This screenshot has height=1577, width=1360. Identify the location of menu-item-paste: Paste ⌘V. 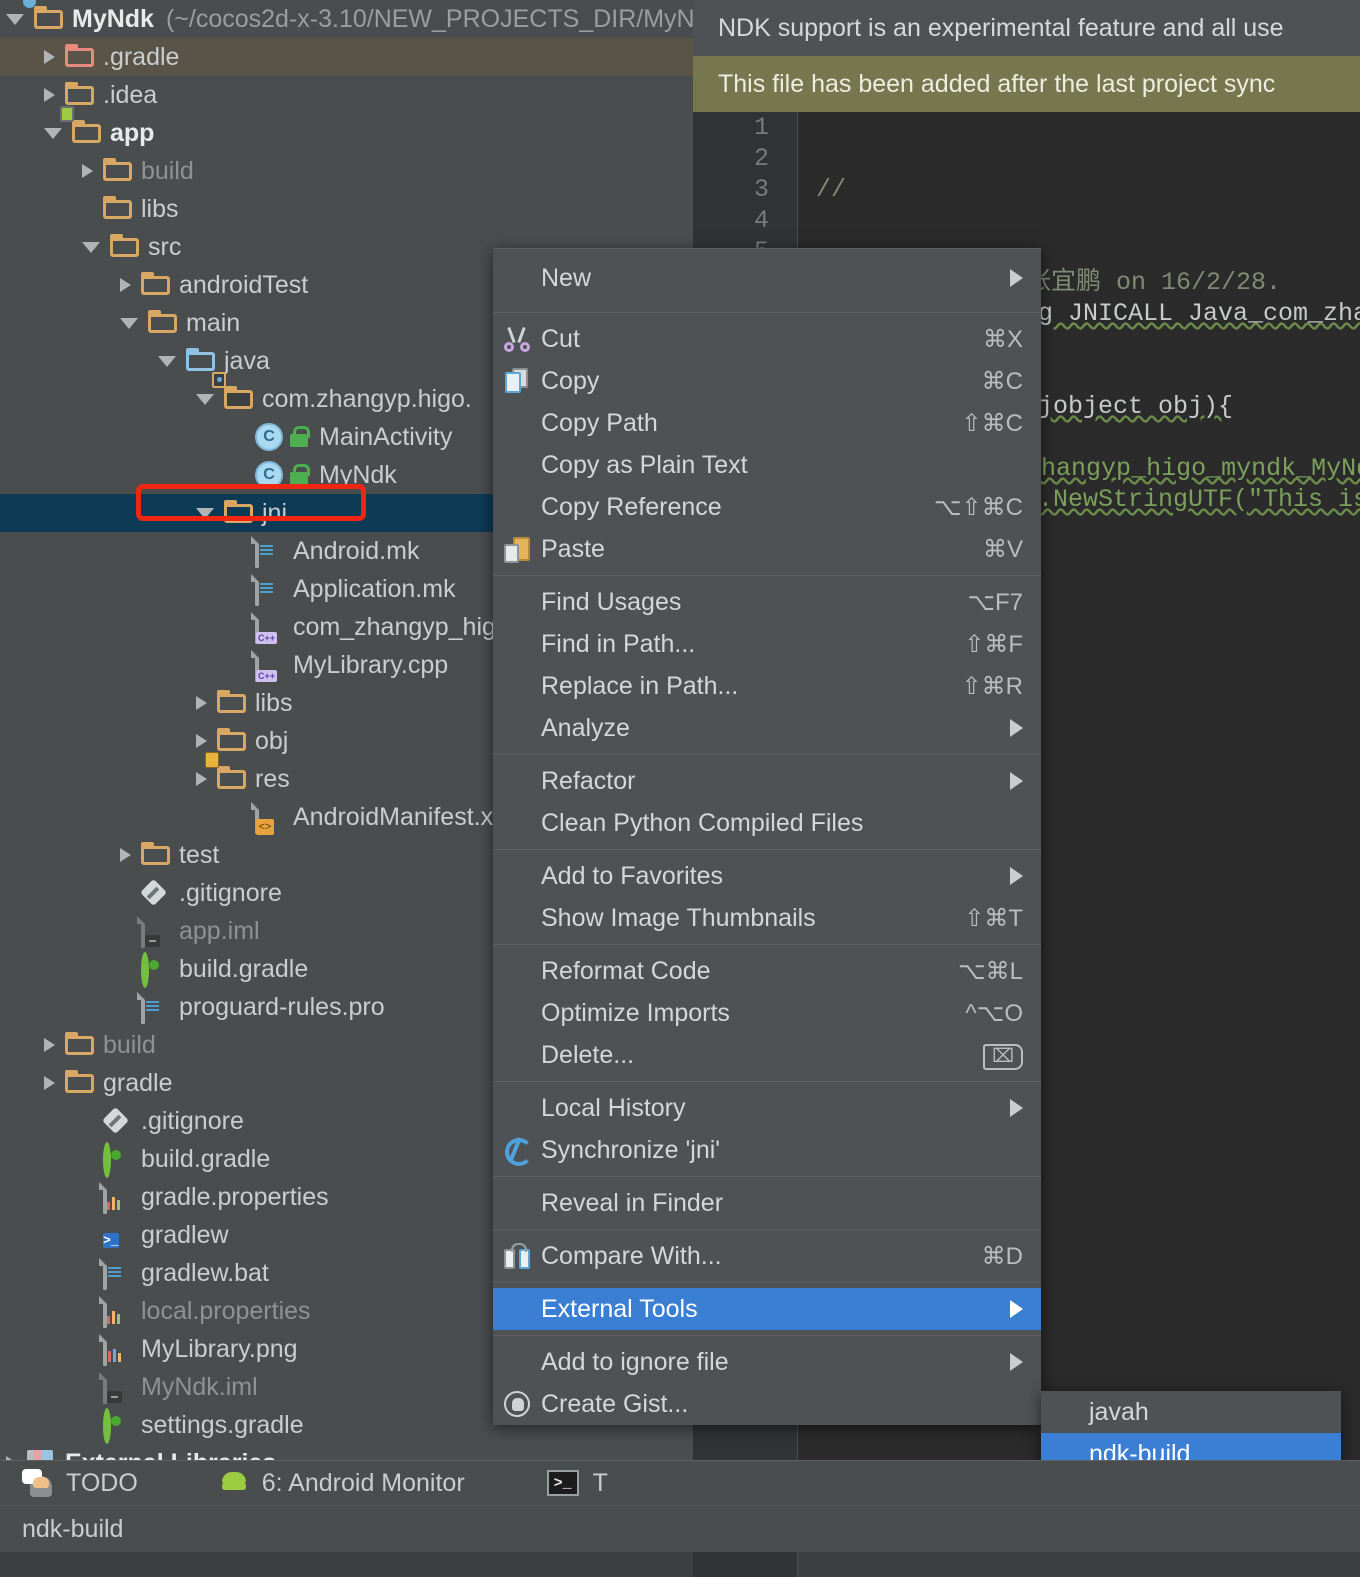
(767, 549).